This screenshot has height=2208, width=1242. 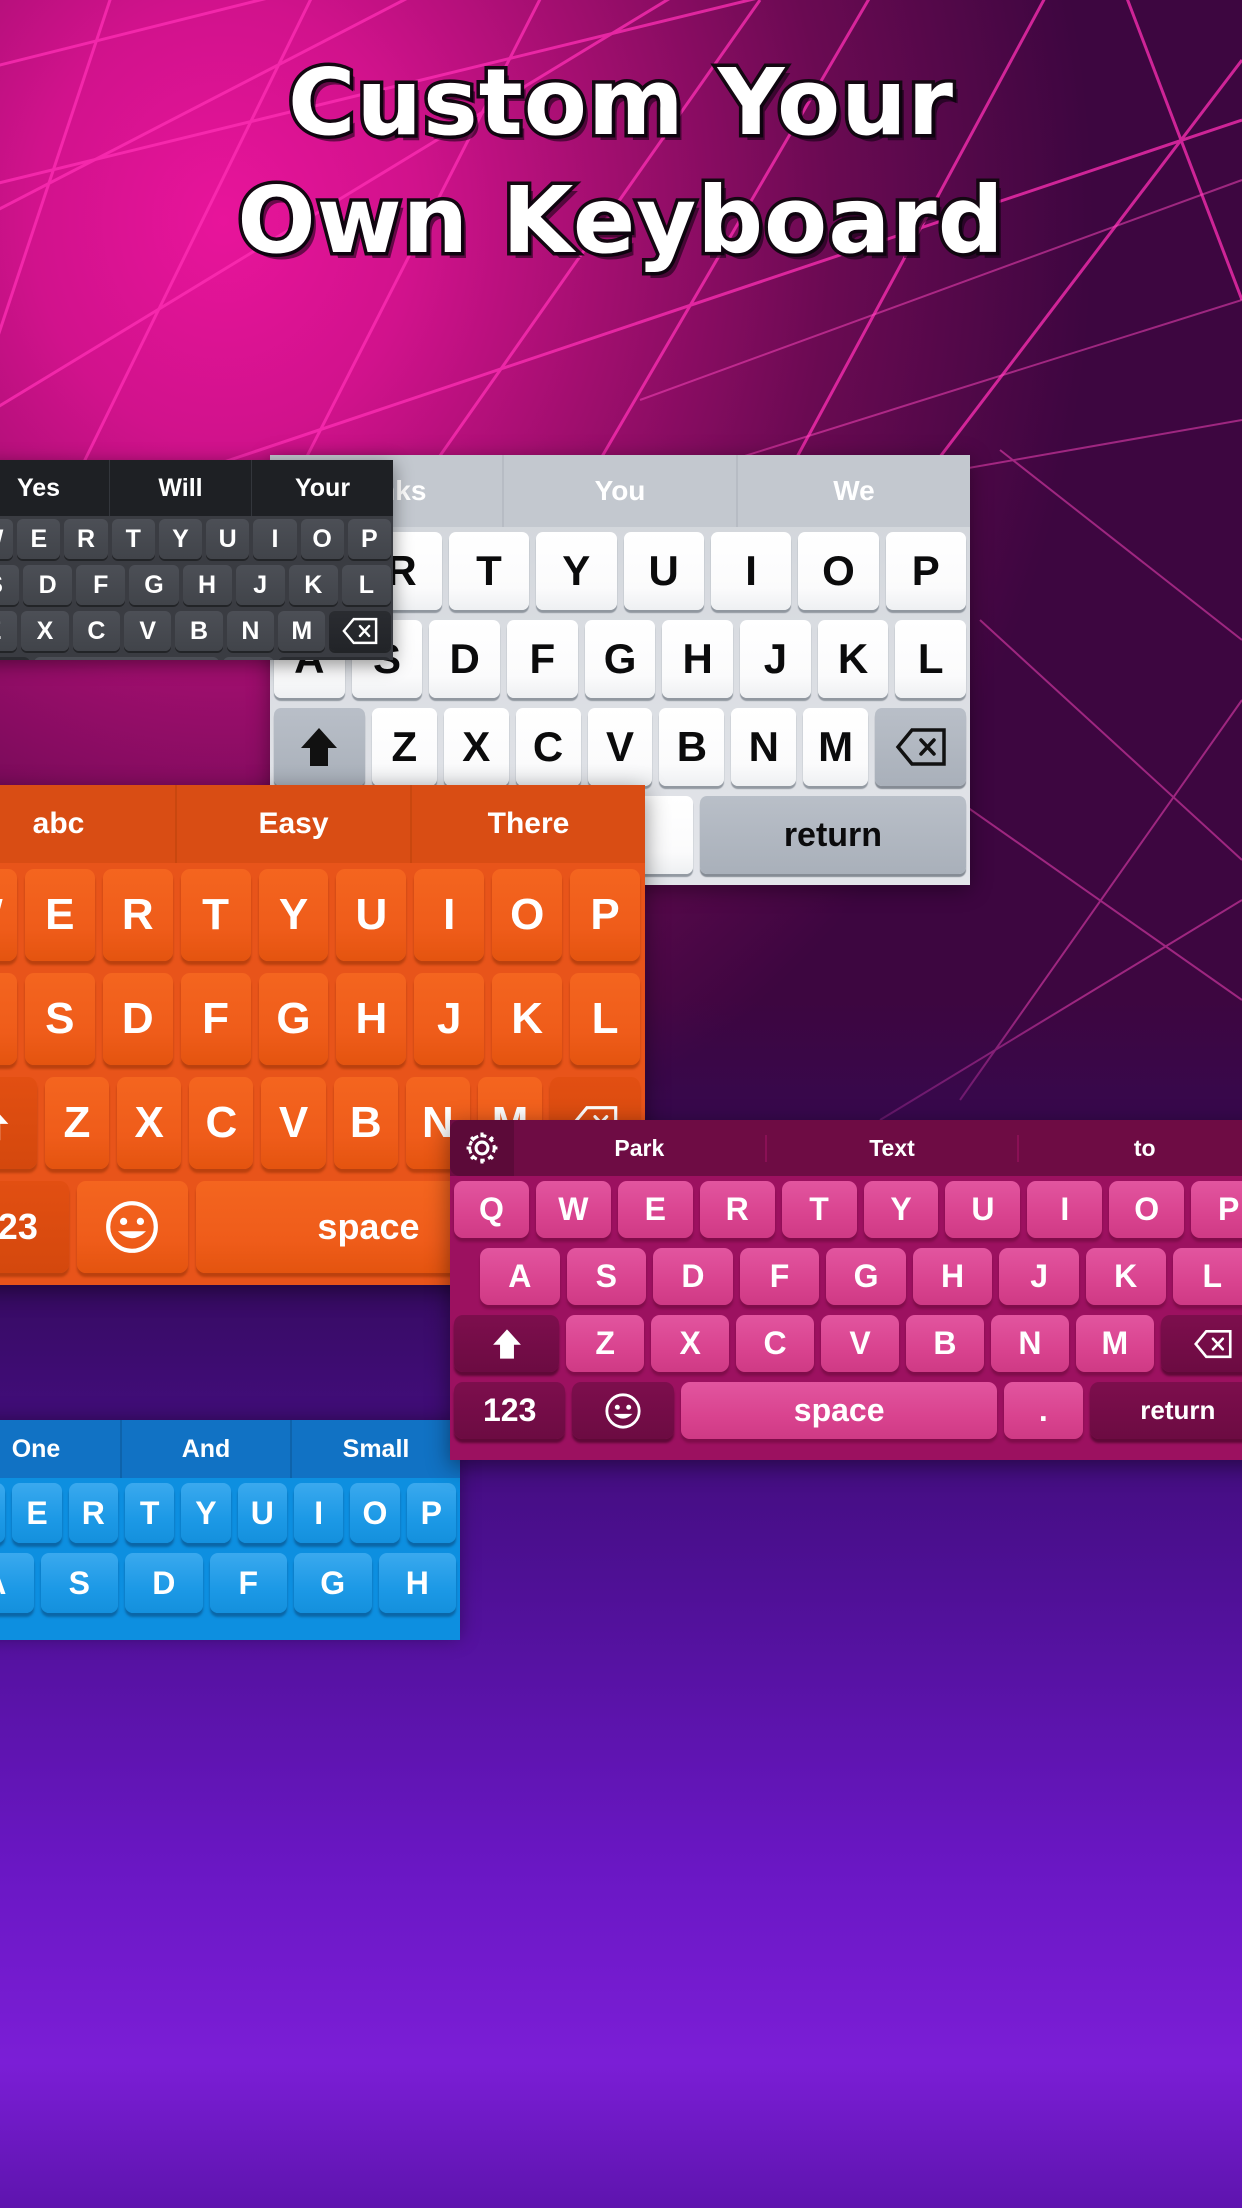 What do you see at coordinates (322, 488) in the screenshot?
I see `suggestion-item: Your` at bounding box center [322, 488].